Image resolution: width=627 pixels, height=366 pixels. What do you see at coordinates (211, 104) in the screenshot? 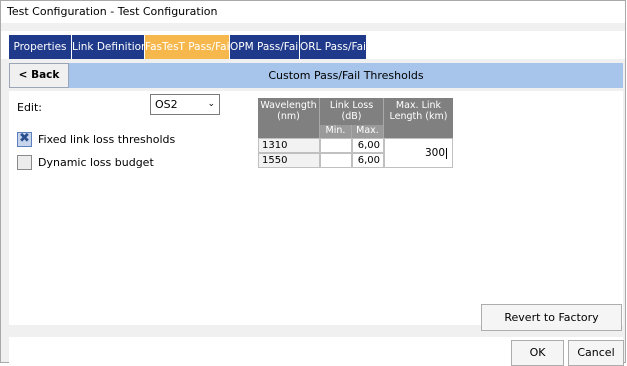
I see `chevron-down-icon: ⌄` at bounding box center [211, 104].